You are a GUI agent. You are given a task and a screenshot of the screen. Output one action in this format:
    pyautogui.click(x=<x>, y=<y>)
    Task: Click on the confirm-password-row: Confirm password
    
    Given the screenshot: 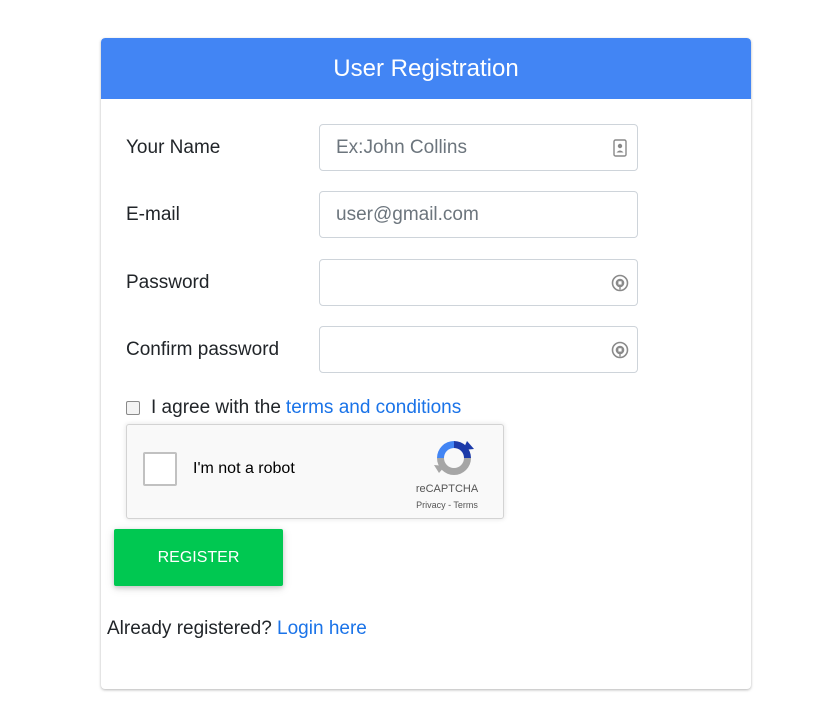 What is the action you would take?
    pyautogui.click(x=426, y=349)
    